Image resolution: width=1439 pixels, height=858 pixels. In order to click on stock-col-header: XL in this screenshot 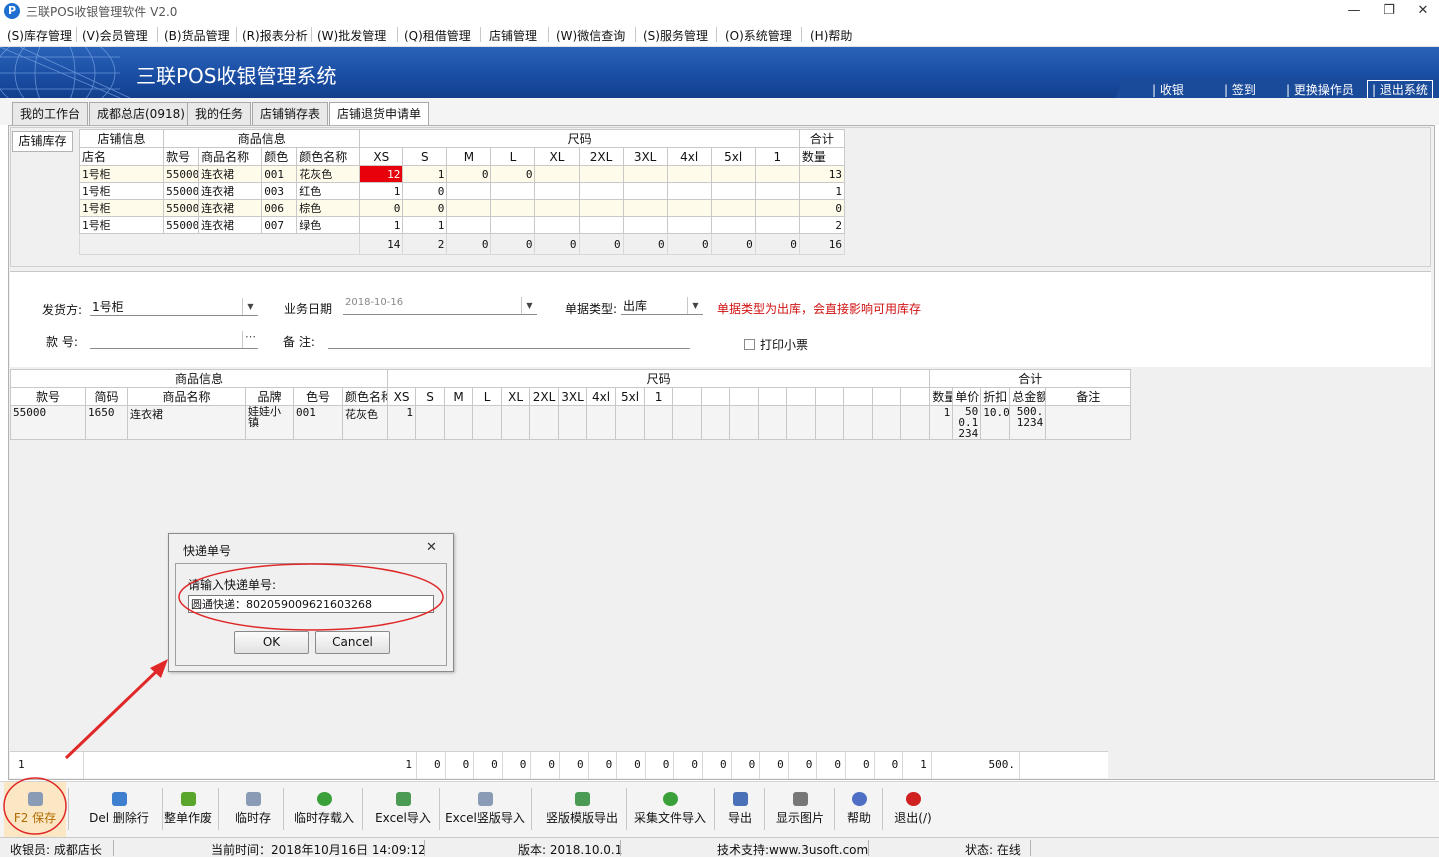, I will do `click(557, 156)`.